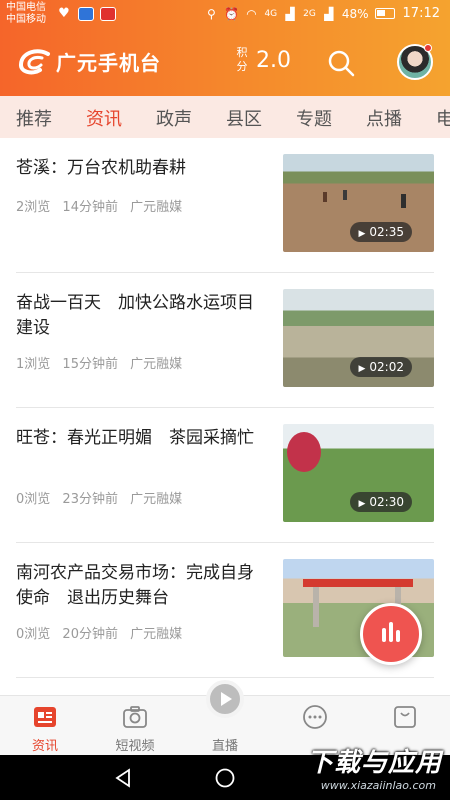 The image size is (450, 800). I want to click on news-title: 旺苍：春光正明媚 茶园采摘忙, so click(135, 438).